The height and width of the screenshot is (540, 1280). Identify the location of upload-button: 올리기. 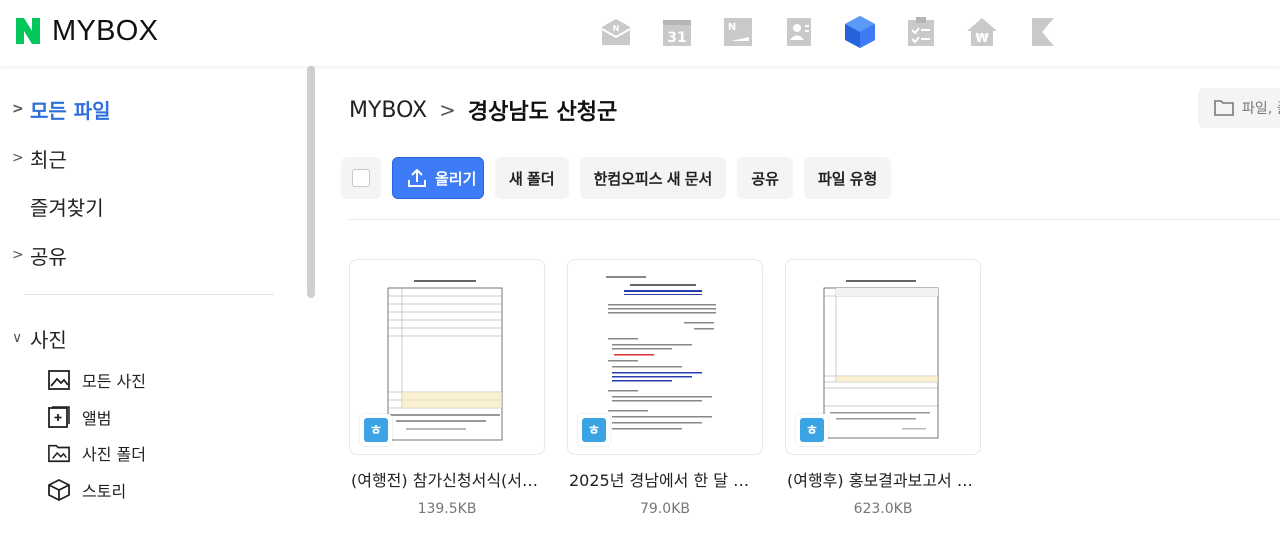
(438, 178).